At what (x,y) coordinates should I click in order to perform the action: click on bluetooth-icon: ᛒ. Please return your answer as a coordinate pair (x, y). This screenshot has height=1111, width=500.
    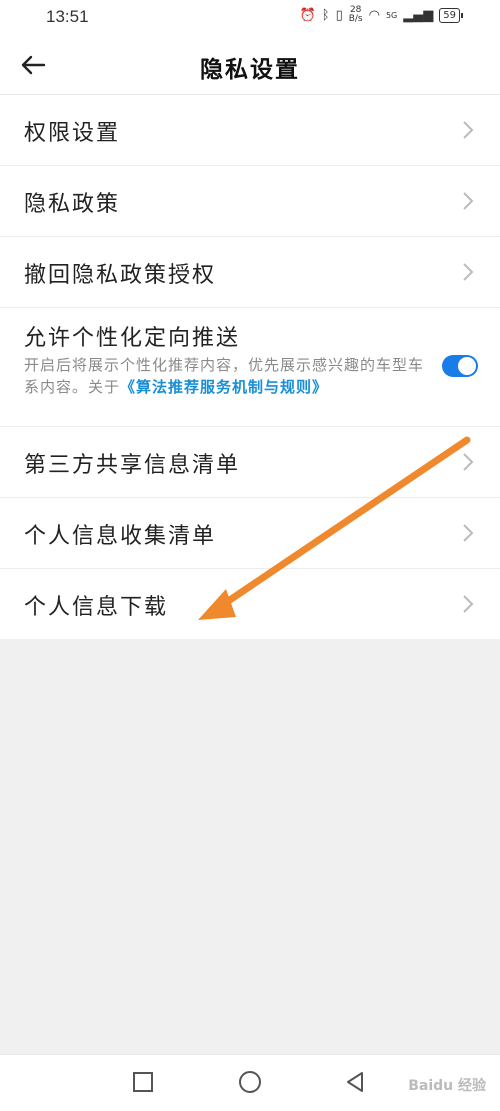
    Looking at the image, I should click on (325, 15).